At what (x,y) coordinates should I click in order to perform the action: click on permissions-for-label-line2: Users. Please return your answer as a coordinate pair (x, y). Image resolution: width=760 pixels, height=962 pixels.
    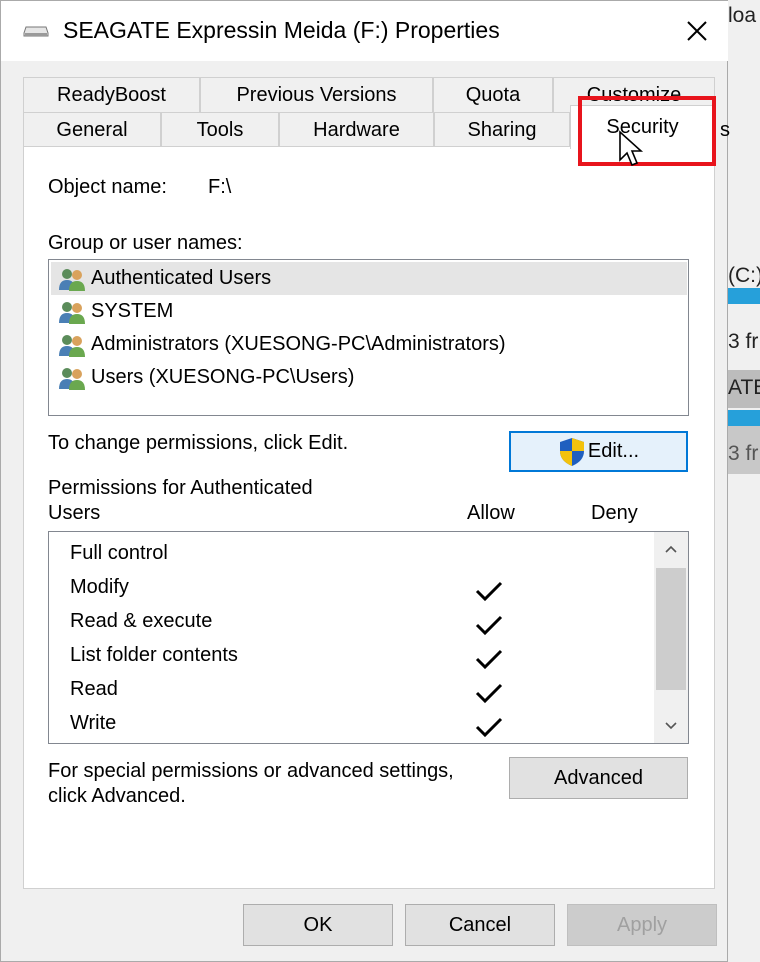
    Looking at the image, I should click on (74, 513).